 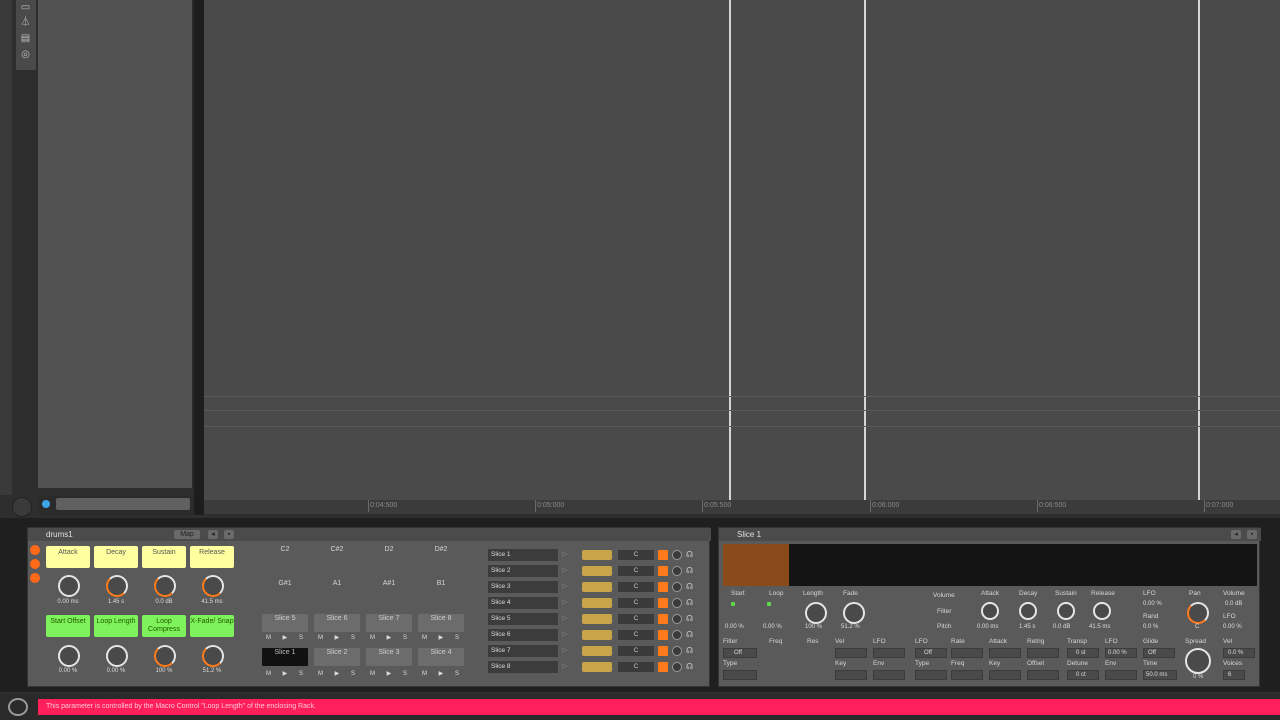 I want to click on env-release-value: 41.5 ms, so click(x=1099, y=627).